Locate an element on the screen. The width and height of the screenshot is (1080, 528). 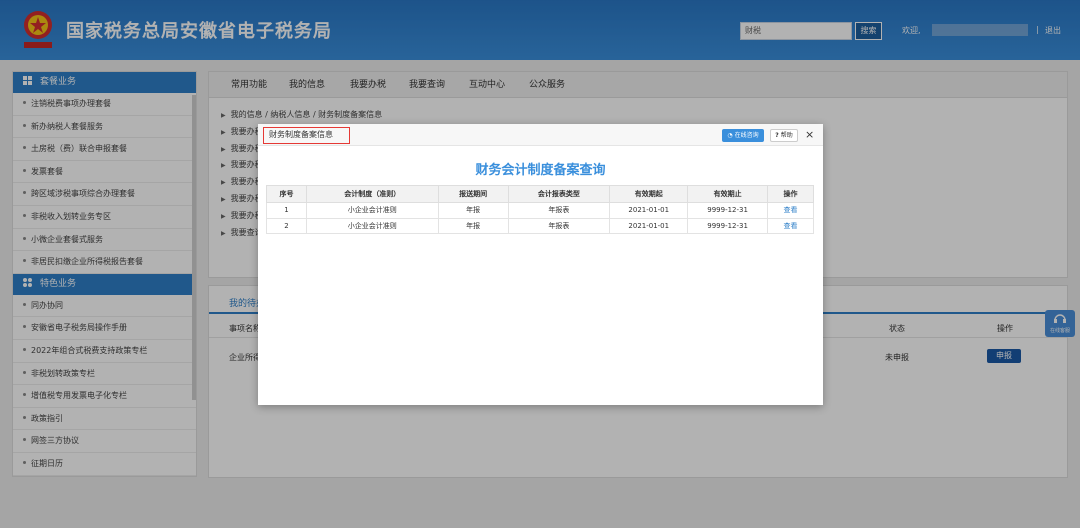
consult-label: 在线咨询 is located at coordinates (746, 135).